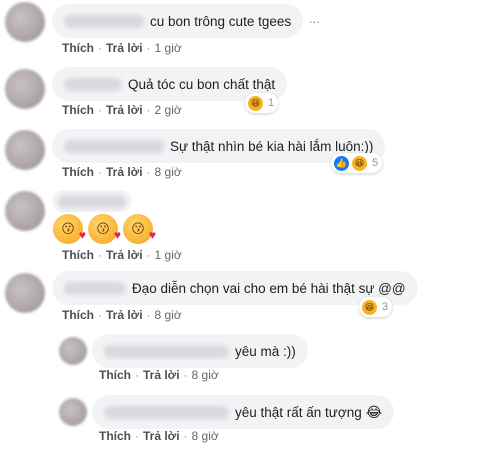  What do you see at coordinates (168, 110) in the screenshot?
I see `comment-time: 2 giờ` at bounding box center [168, 110].